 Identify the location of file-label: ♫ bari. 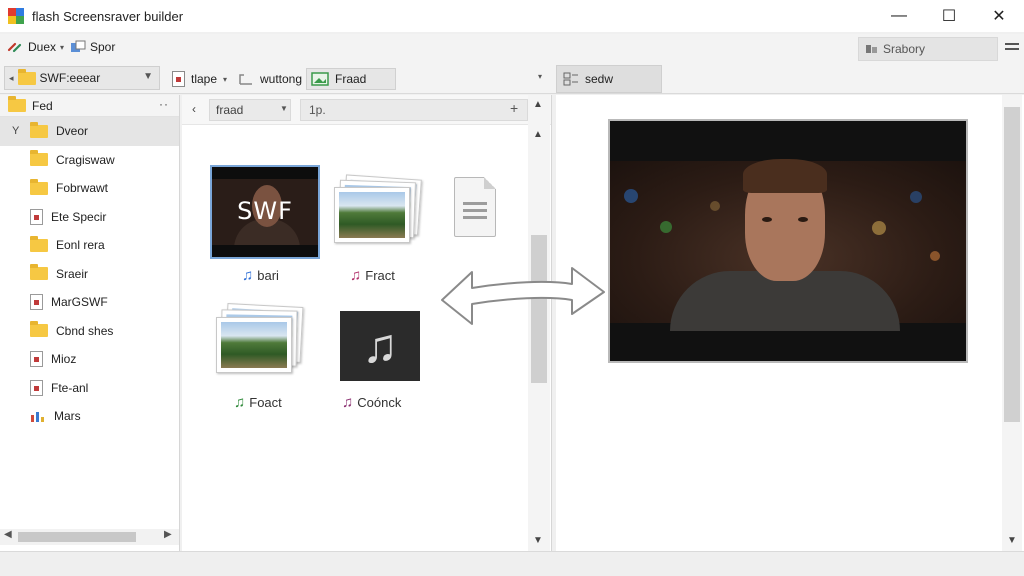
(260, 275).